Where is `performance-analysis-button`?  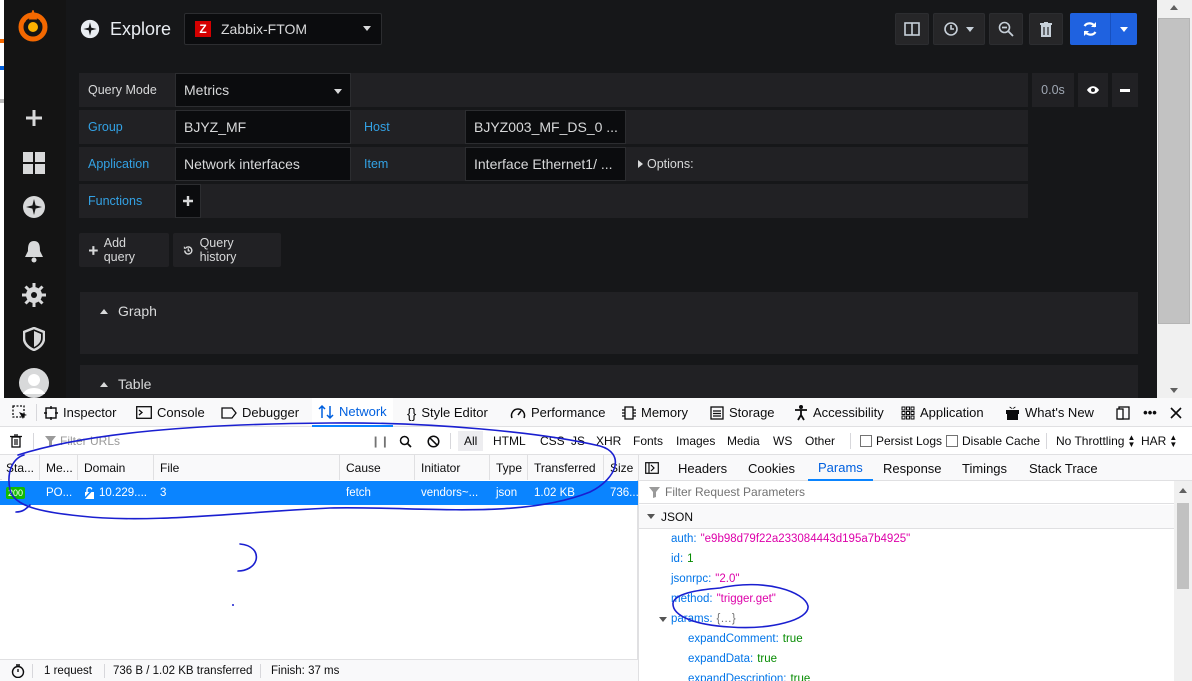
performance-analysis-button is located at coordinates (18, 670).